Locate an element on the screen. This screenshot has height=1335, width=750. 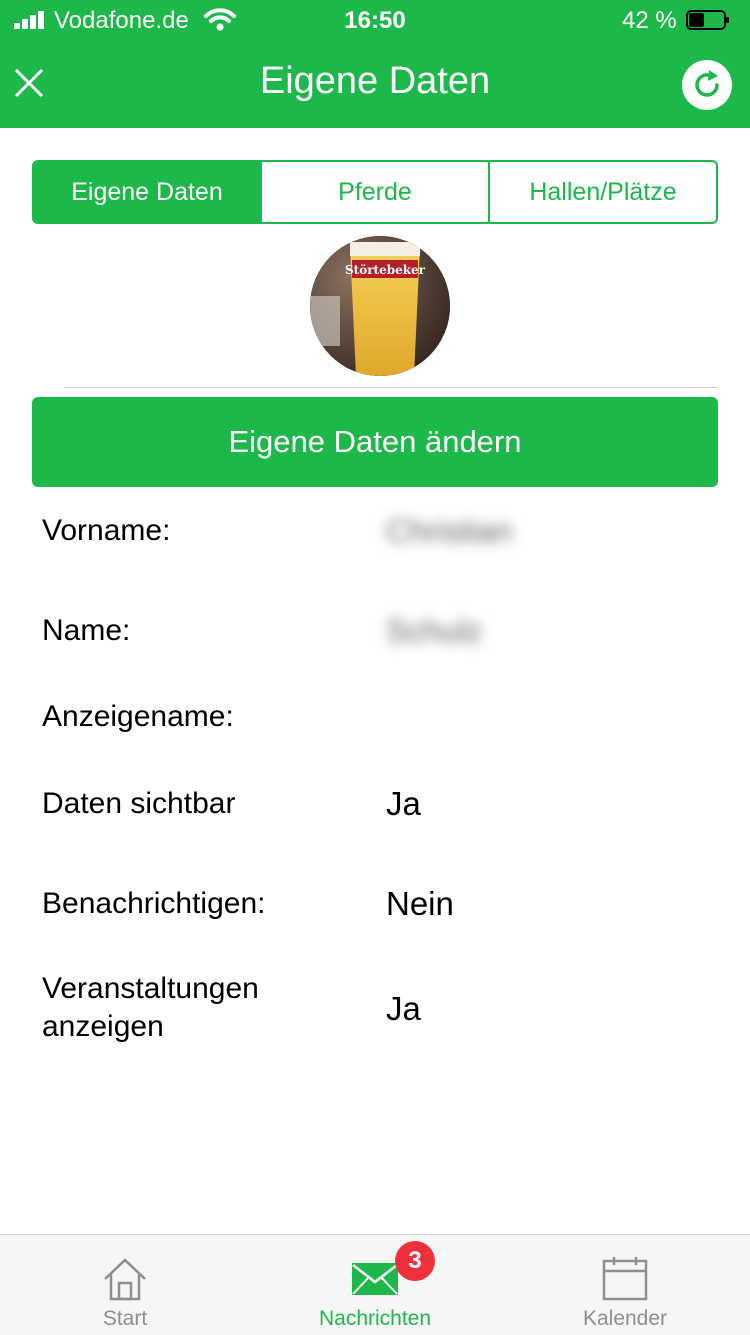
segment-eigene-daten: Eigene Daten is located at coordinates (147, 192).